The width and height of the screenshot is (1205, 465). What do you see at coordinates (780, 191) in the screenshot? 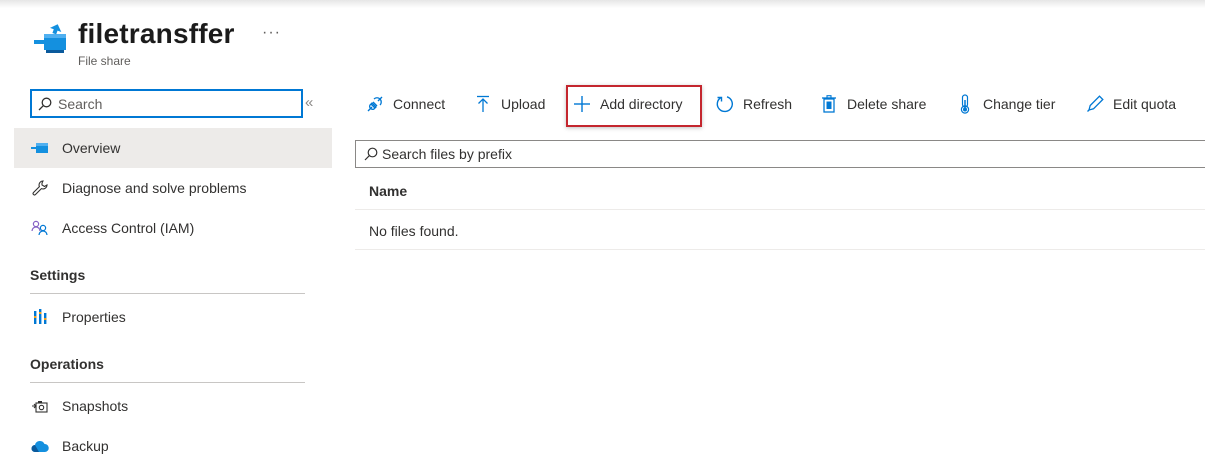
I see `column-header-name: Name` at bounding box center [780, 191].